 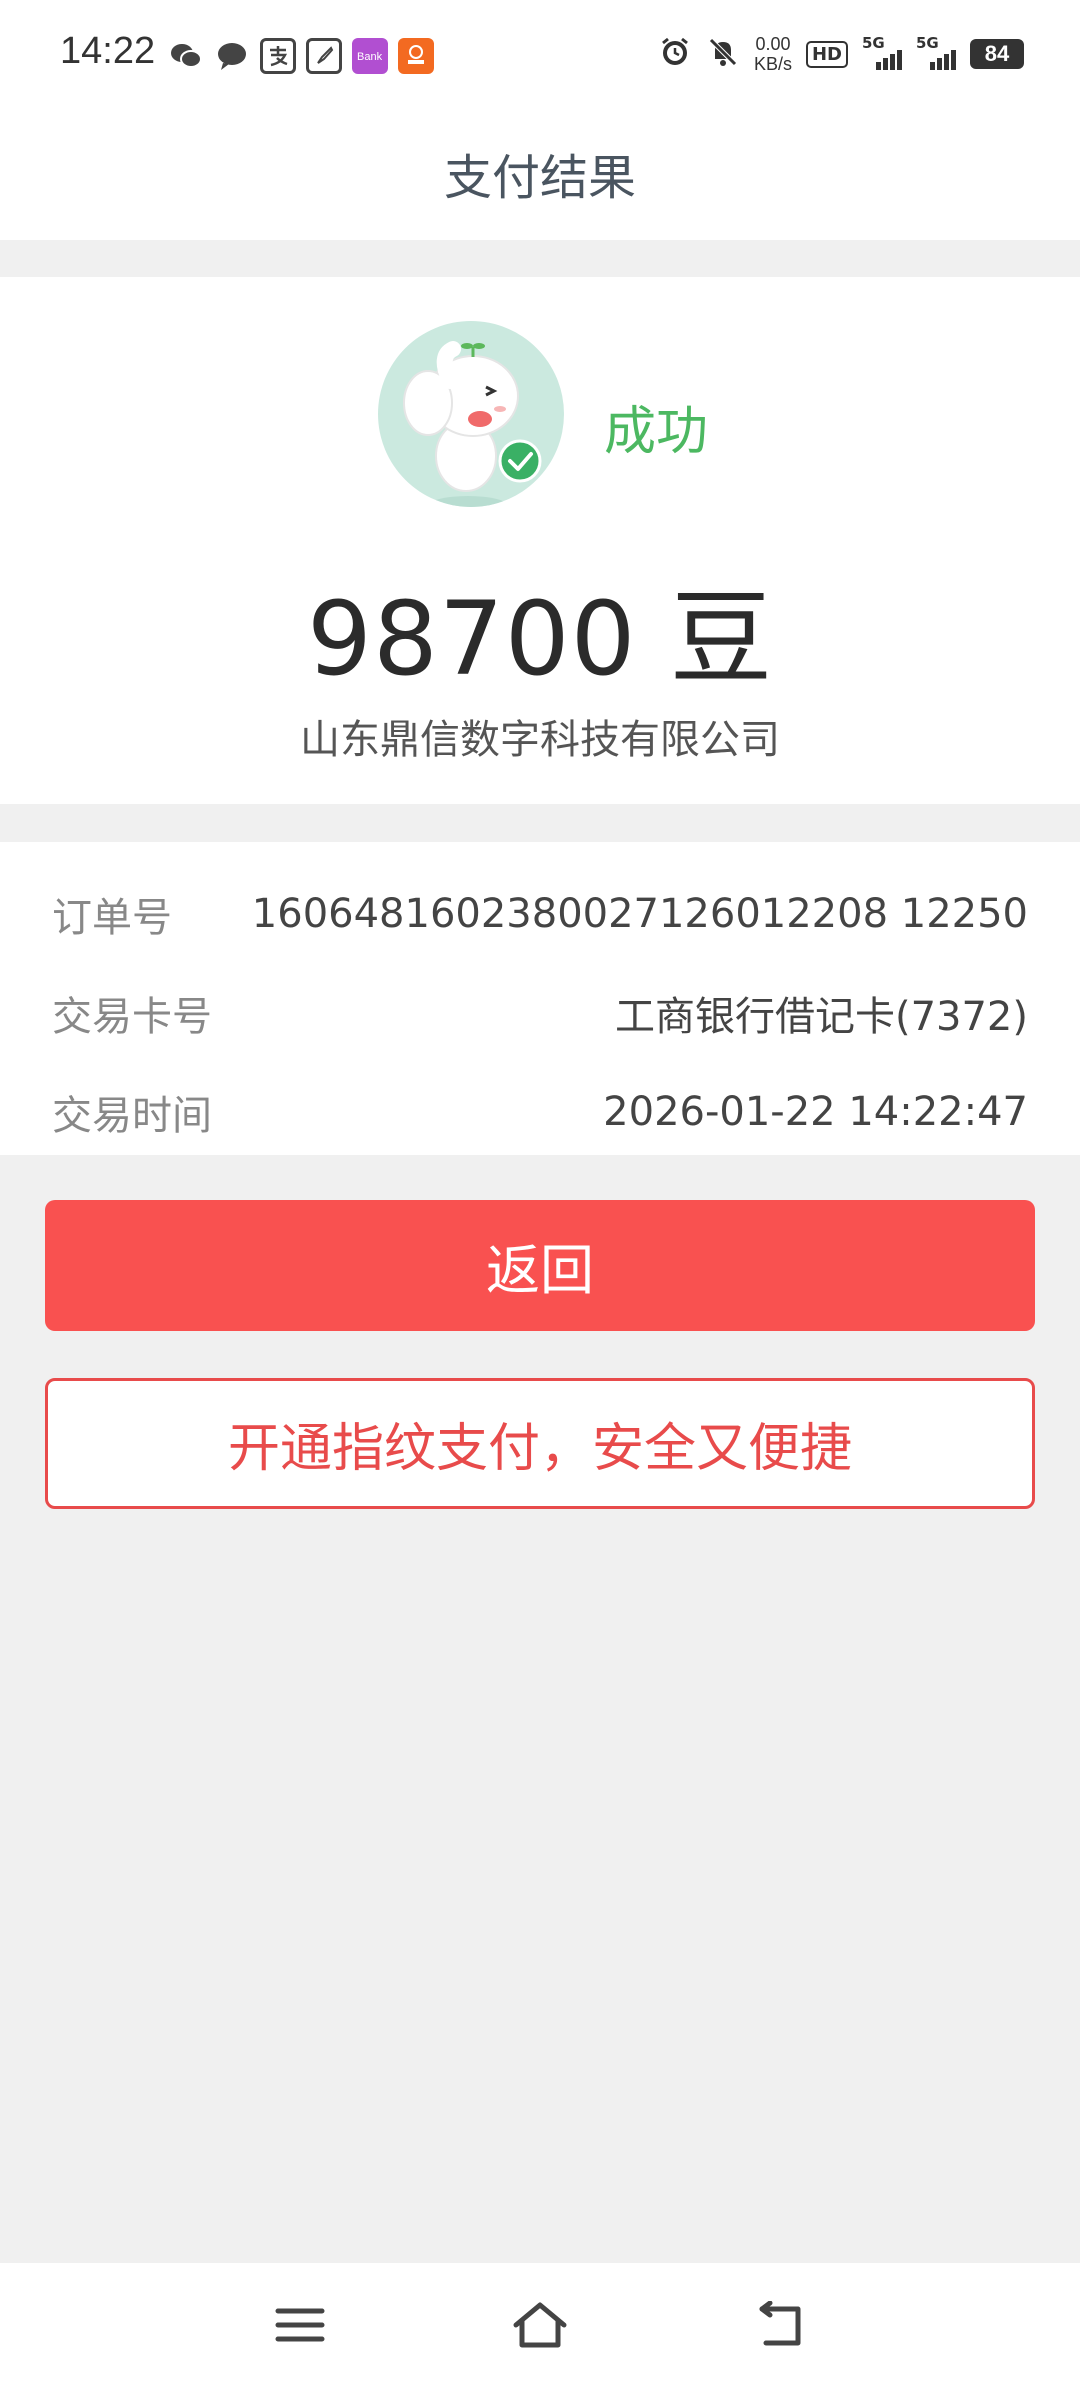 I want to click on svg-text: Bank, so click(x=370, y=57).